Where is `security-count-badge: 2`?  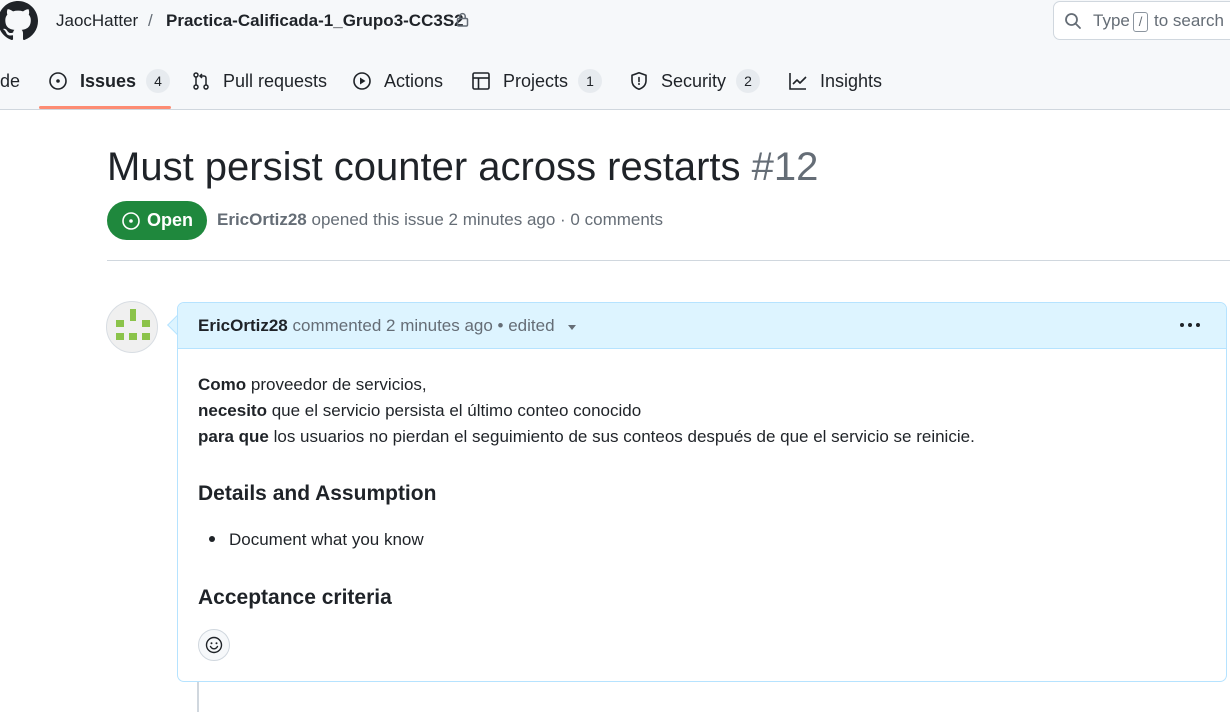 security-count-badge: 2 is located at coordinates (748, 81).